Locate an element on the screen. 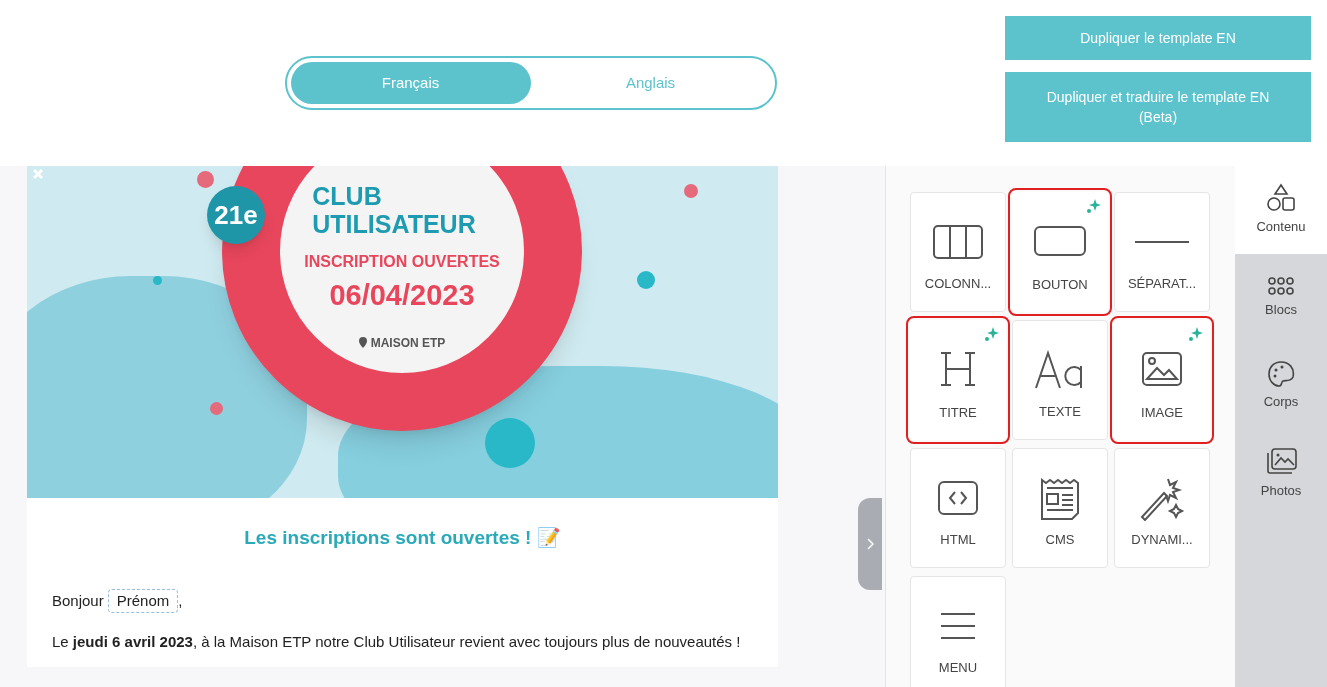 This screenshot has height=687, width=1327. content-block-tile: CMS is located at coordinates (1060, 508).